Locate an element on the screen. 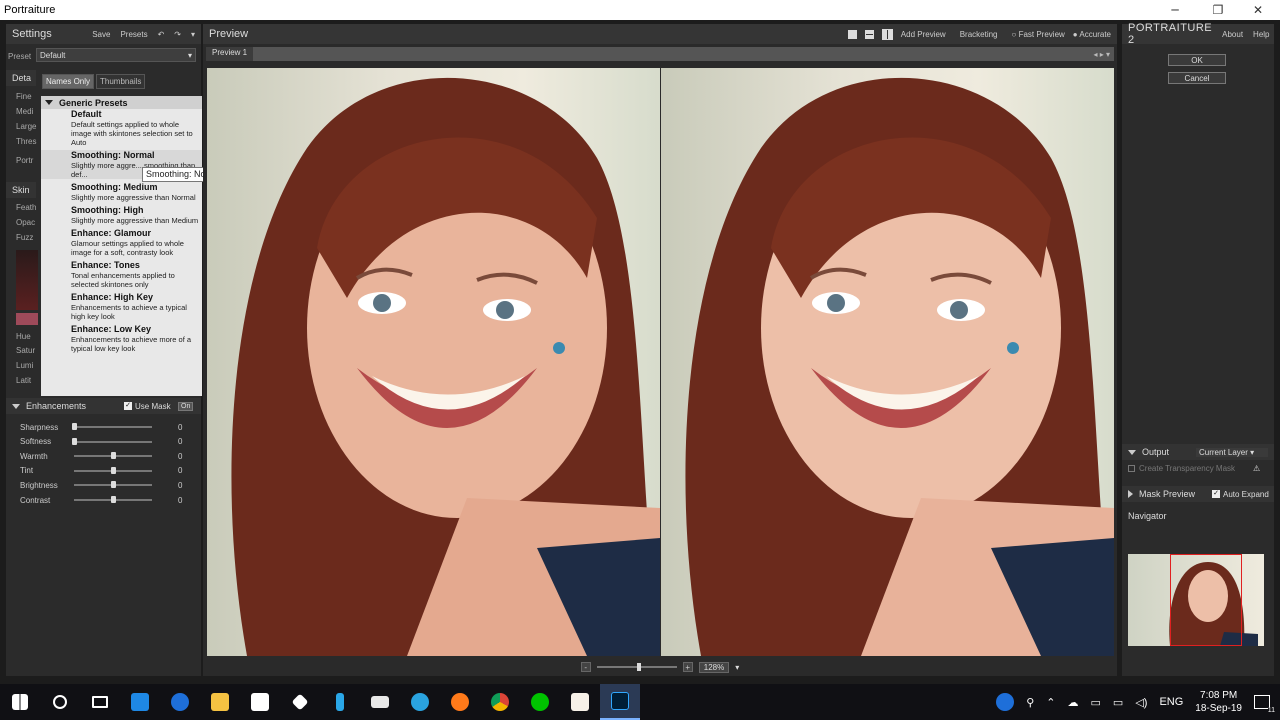  windows-icon is located at coordinates (20, 702).